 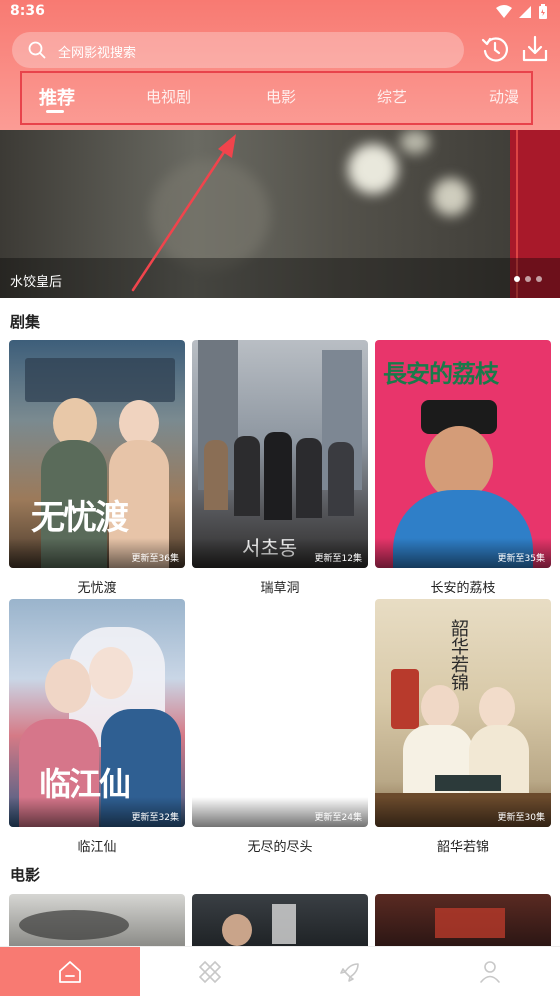 What do you see at coordinates (97, 454) in the screenshot?
I see `poster-image: 无忧渡 更新至36集` at bounding box center [97, 454].